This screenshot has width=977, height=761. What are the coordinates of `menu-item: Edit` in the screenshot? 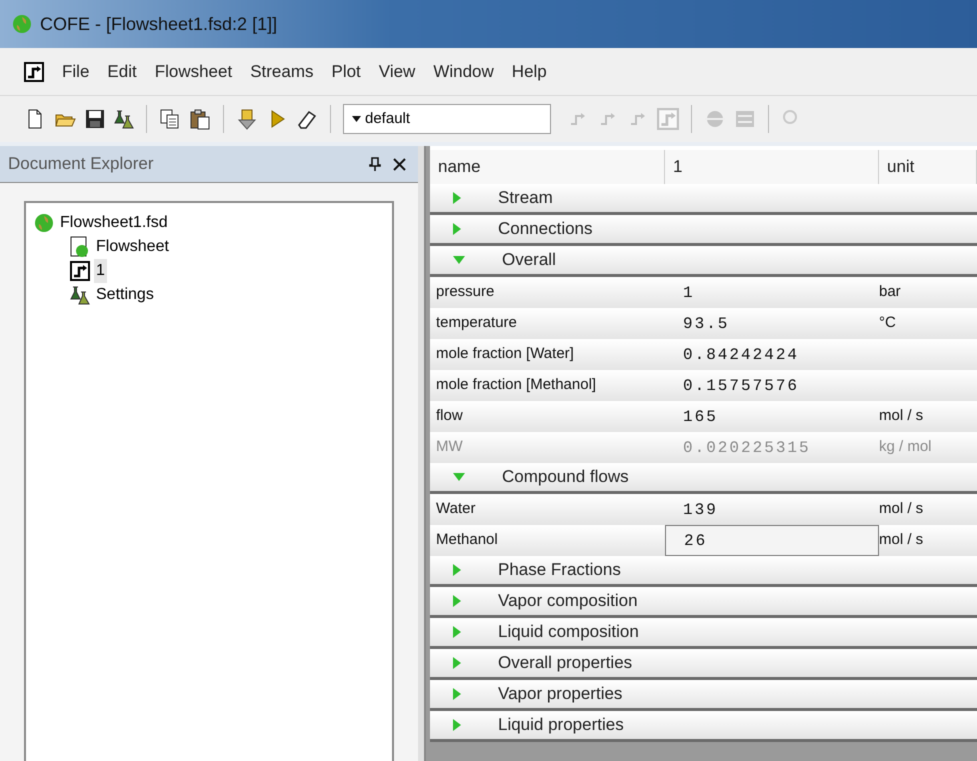 It's located at (122, 71).